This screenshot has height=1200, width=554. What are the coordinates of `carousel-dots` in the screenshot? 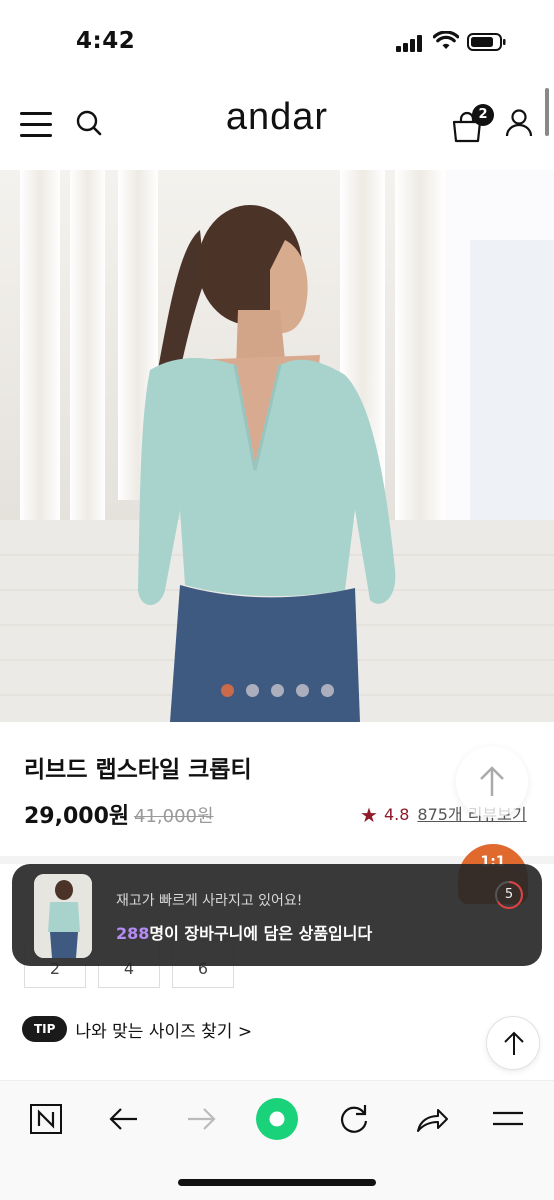 It's located at (277, 691).